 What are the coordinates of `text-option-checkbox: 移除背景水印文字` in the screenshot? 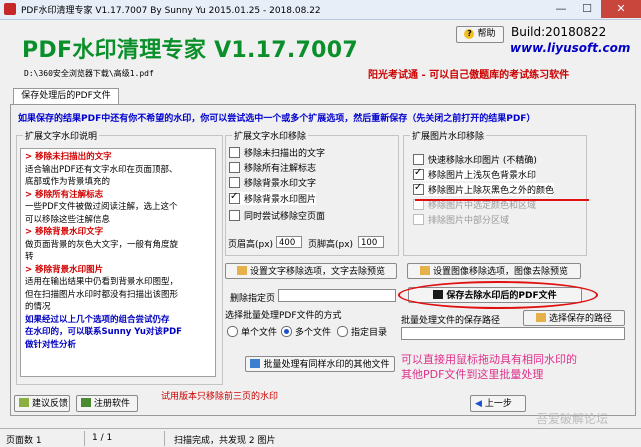 It's located at (272, 182).